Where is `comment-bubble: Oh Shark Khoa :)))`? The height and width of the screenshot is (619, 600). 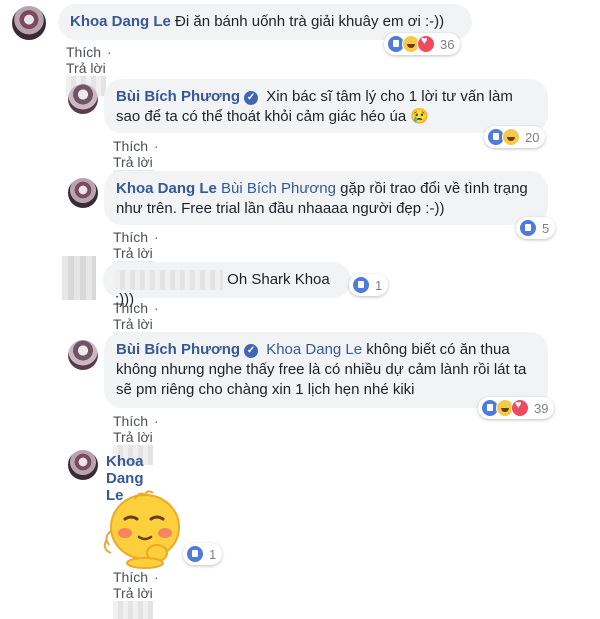 comment-bubble: Oh Shark Khoa :))) is located at coordinates (227, 285).